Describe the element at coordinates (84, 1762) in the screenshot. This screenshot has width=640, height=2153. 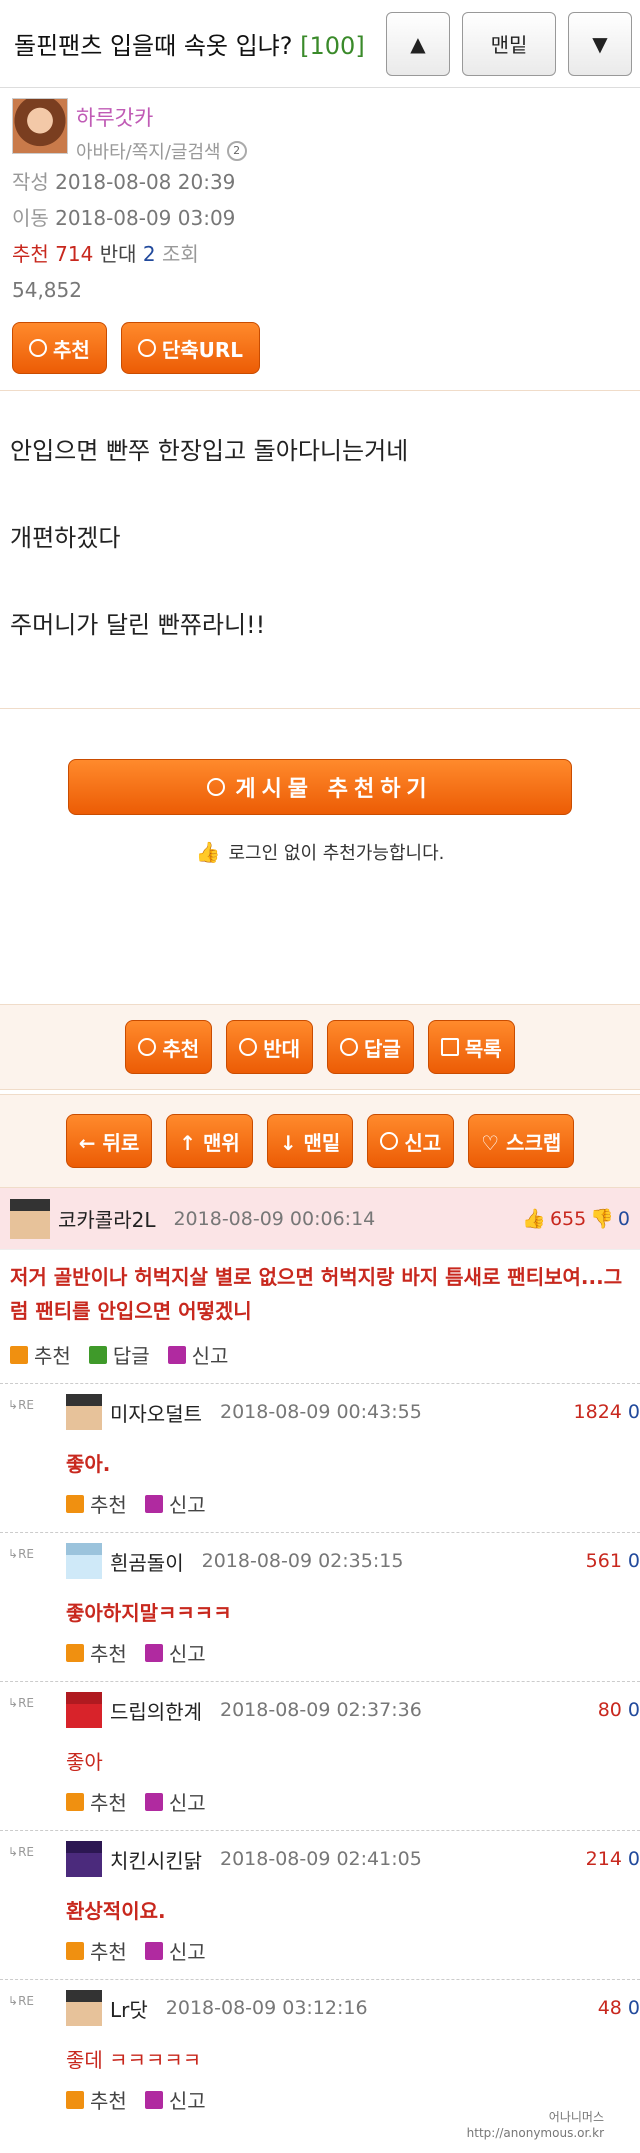
I see `reply-text: 좋아` at that location.